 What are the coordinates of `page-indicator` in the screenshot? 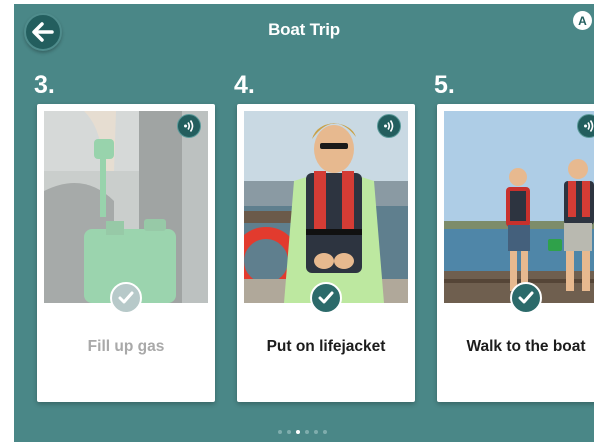 It's located at (302, 432).